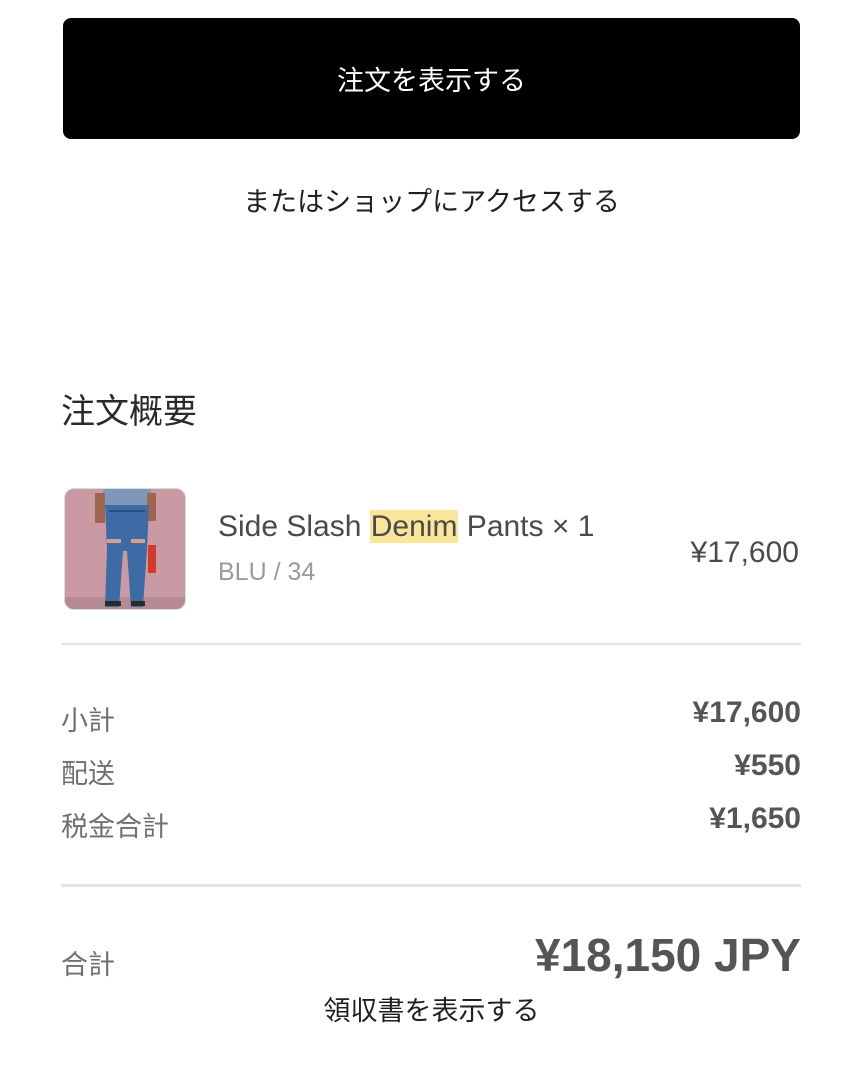 Image resolution: width=863 pixels, height=1080 pixels. Describe the element at coordinates (746, 712) in the screenshot. I see `subtotal-value: ¥17,600` at that location.